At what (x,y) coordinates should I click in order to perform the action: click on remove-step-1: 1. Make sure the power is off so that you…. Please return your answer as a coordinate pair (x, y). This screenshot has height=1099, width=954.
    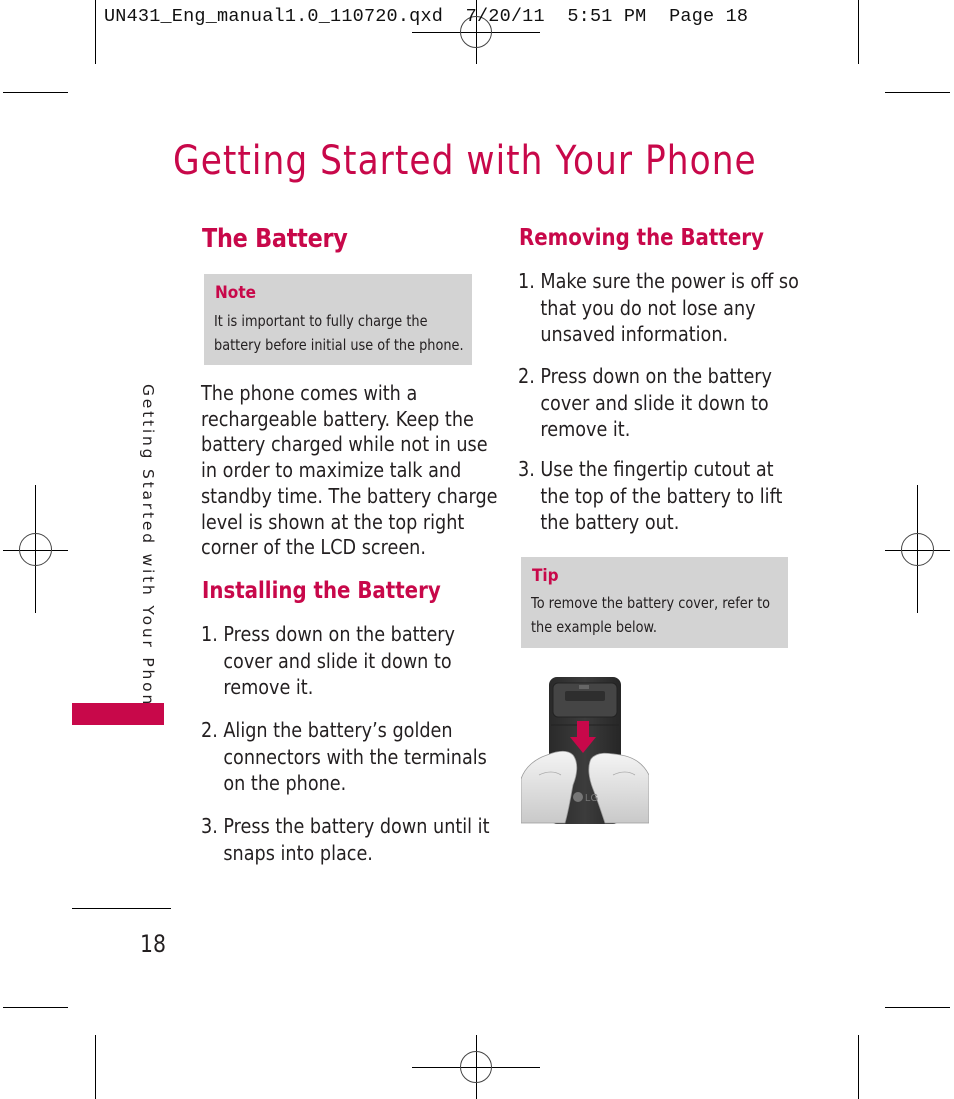
    Looking at the image, I should click on (658, 308).